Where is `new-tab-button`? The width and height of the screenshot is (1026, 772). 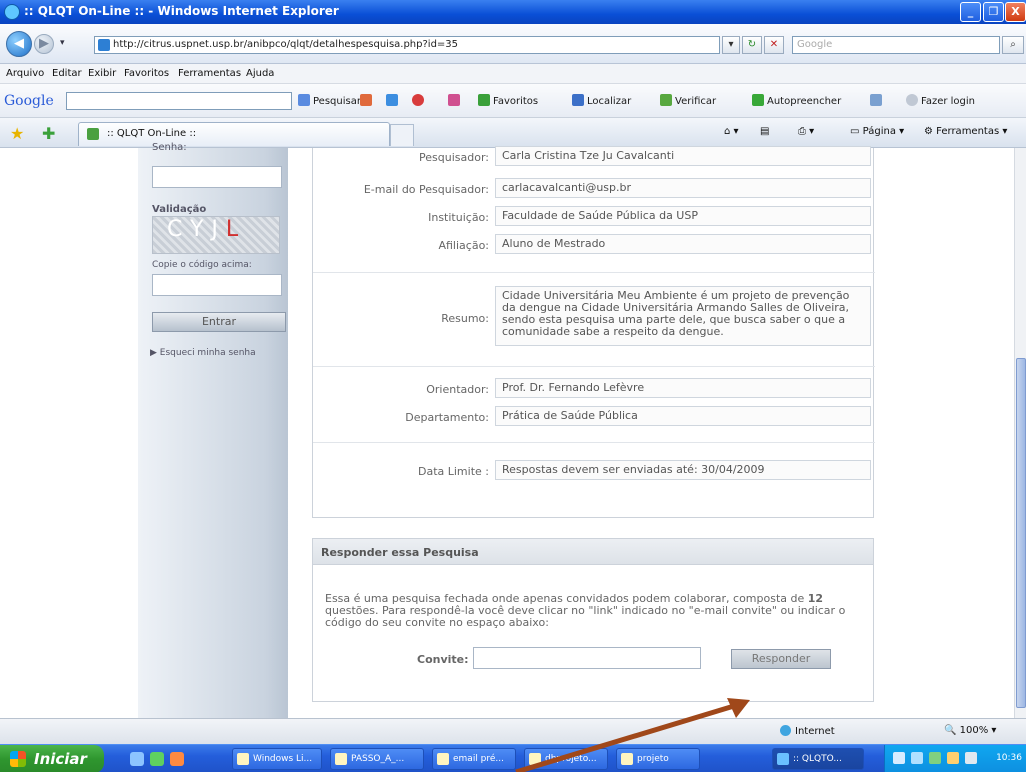
new-tab-button is located at coordinates (402, 135).